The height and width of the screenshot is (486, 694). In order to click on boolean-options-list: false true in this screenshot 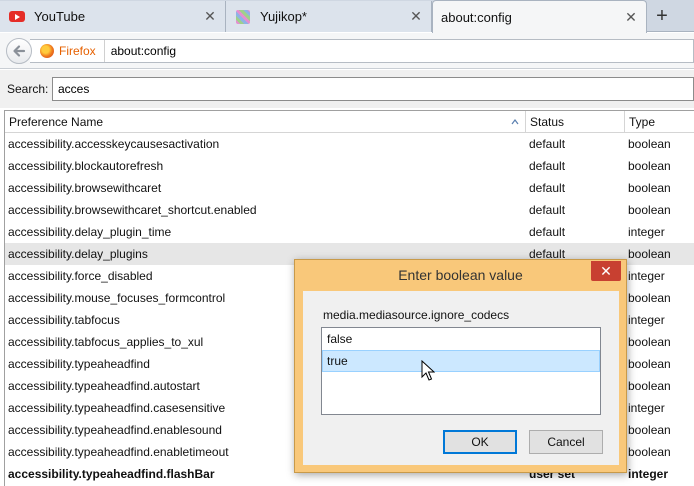, I will do `click(461, 371)`.